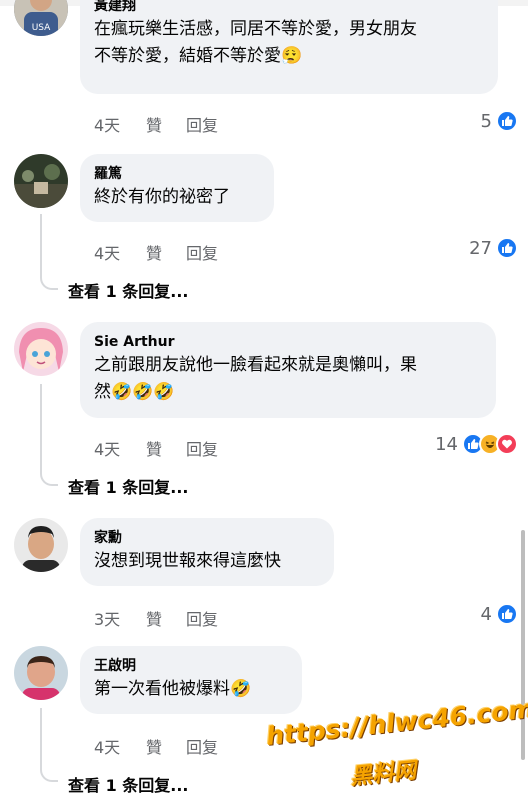 This screenshot has width=528, height=812. What do you see at coordinates (396, 723) in the screenshot?
I see `watermark-url: https://hlwc46.com` at bounding box center [396, 723].